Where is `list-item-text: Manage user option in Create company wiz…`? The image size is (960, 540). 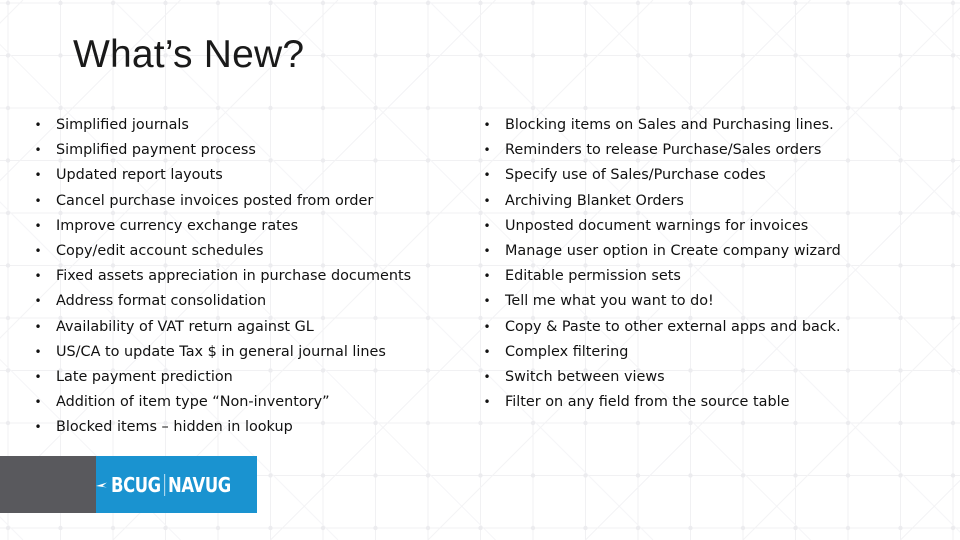
list-item-text: Manage user option in Create company wiz… is located at coordinates (673, 250).